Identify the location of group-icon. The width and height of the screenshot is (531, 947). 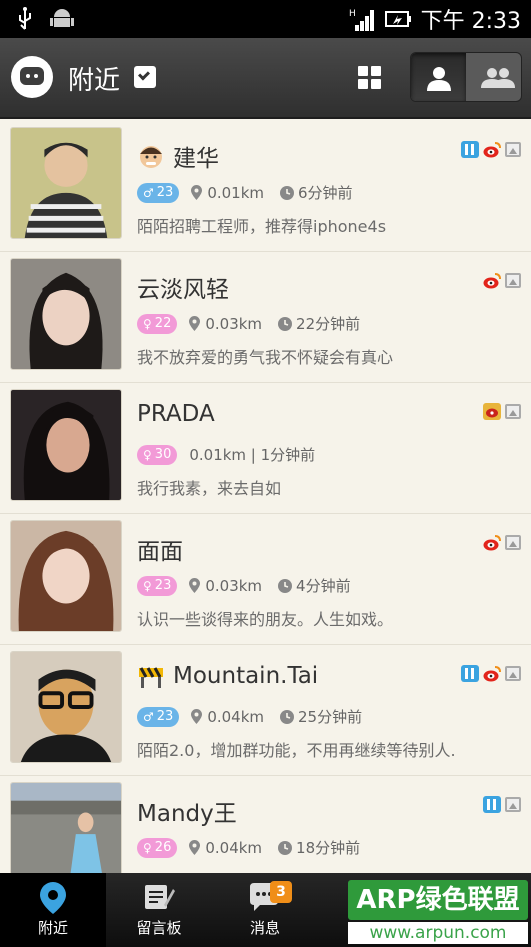
(498, 78).